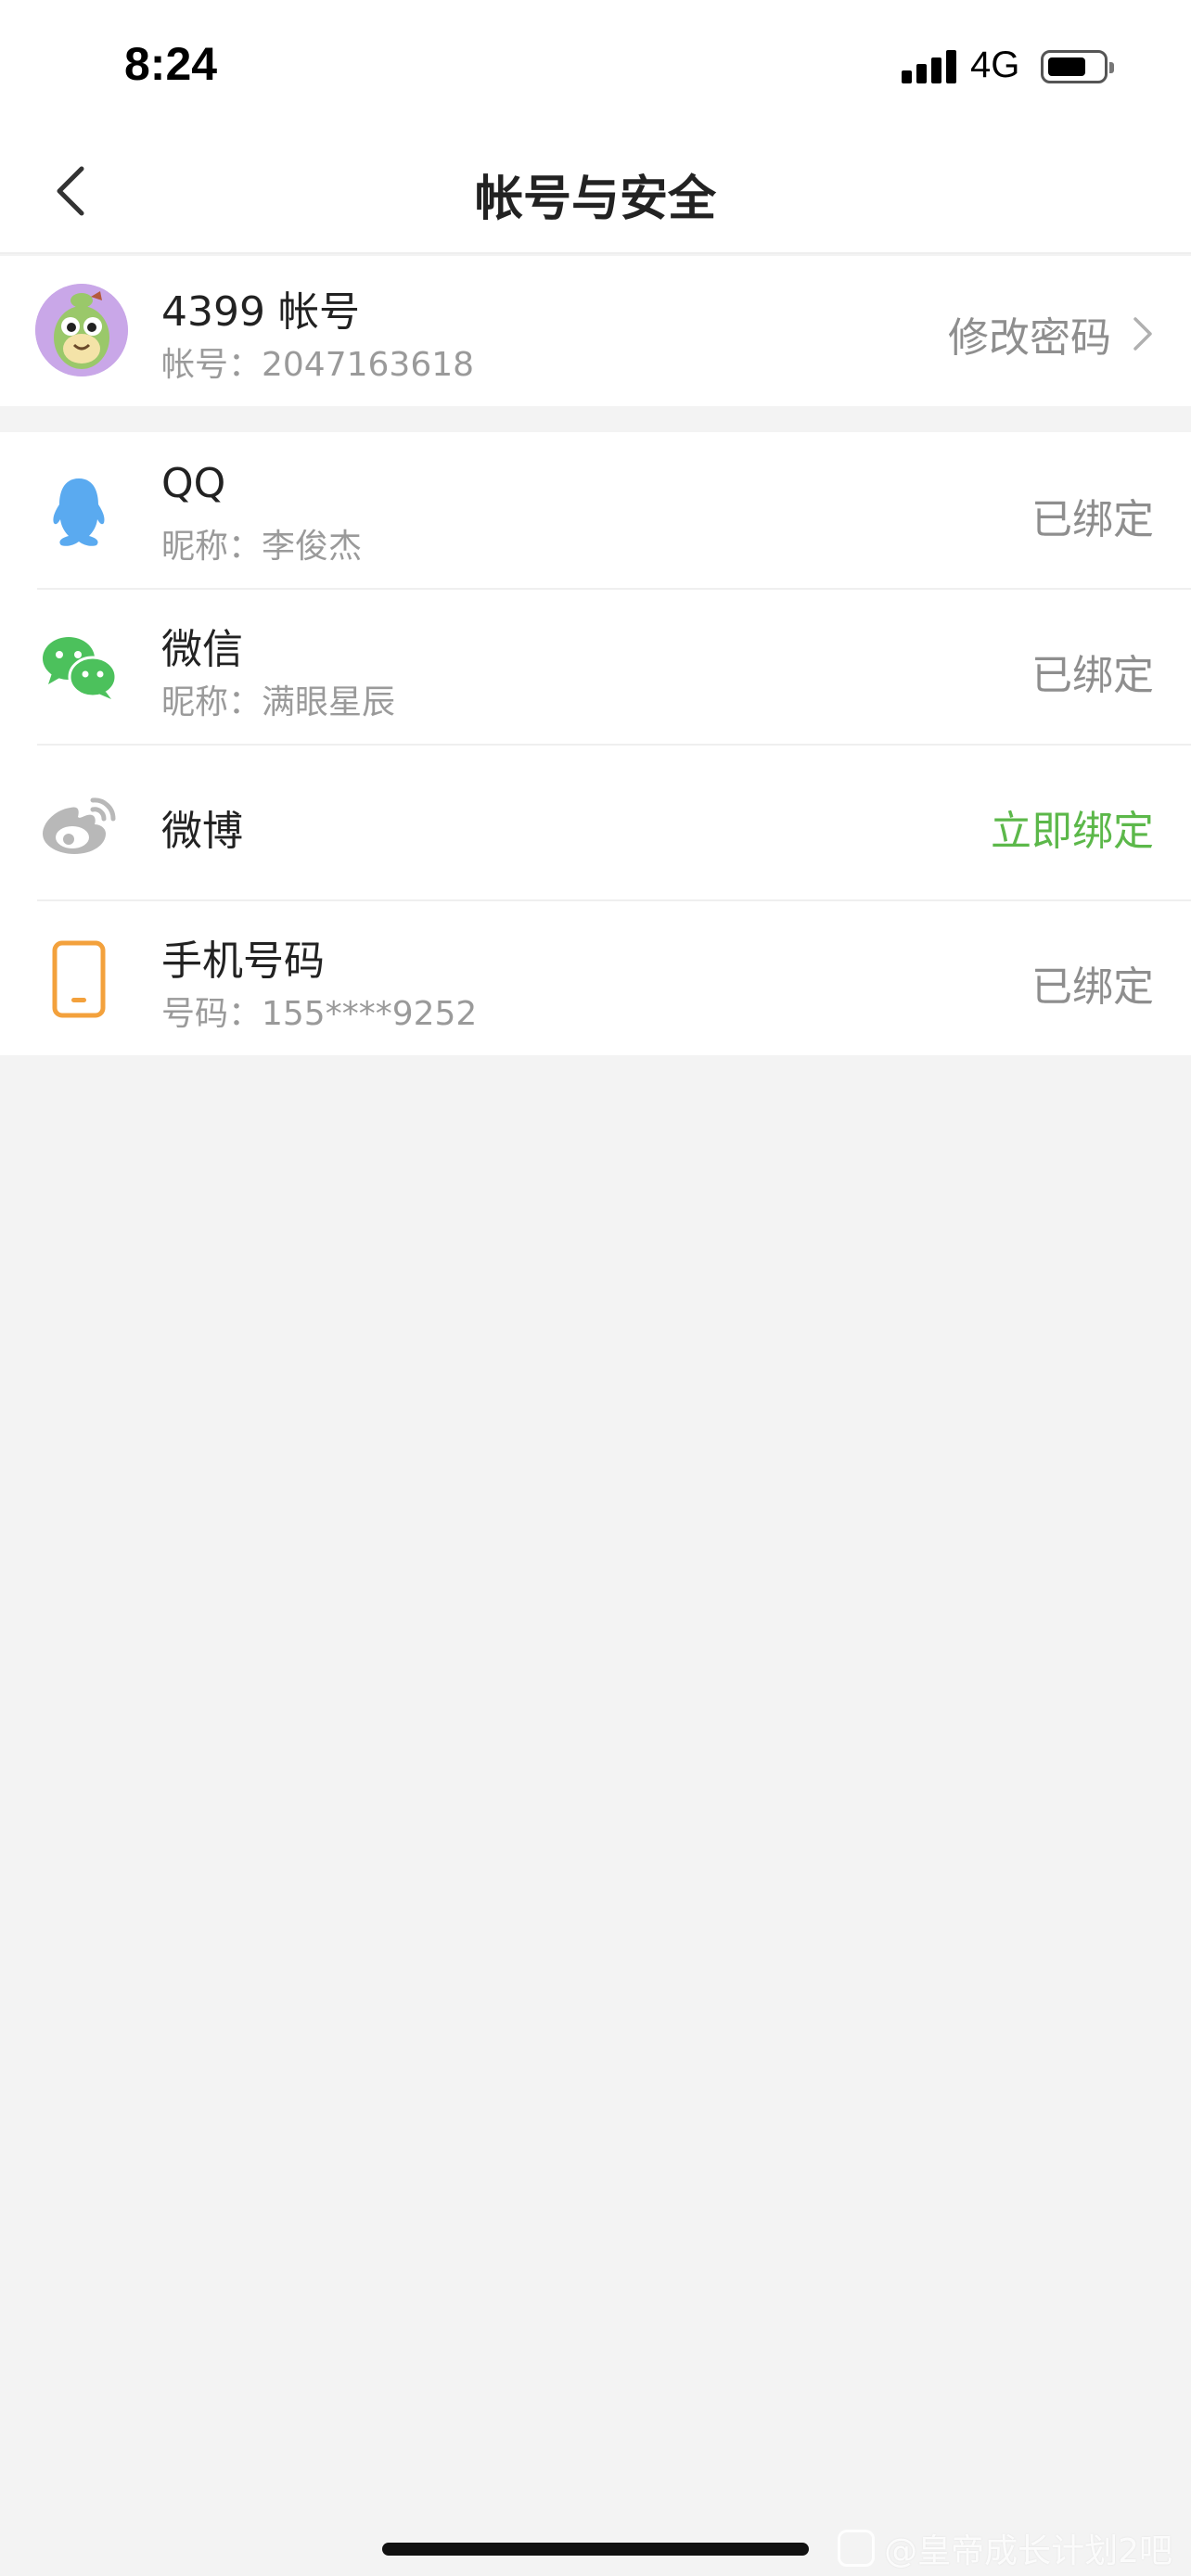  What do you see at coordinates (193, 483) in the screenshot?
I see `binding-title: QQ` at bounding box center [193, 483].